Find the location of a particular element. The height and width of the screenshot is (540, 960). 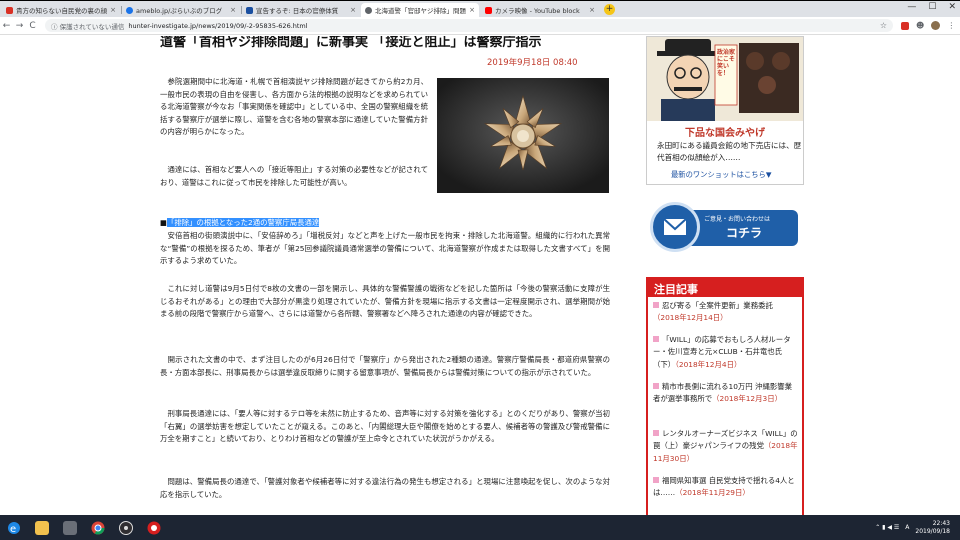

app-red-icon is located at coordinates (154, 527).